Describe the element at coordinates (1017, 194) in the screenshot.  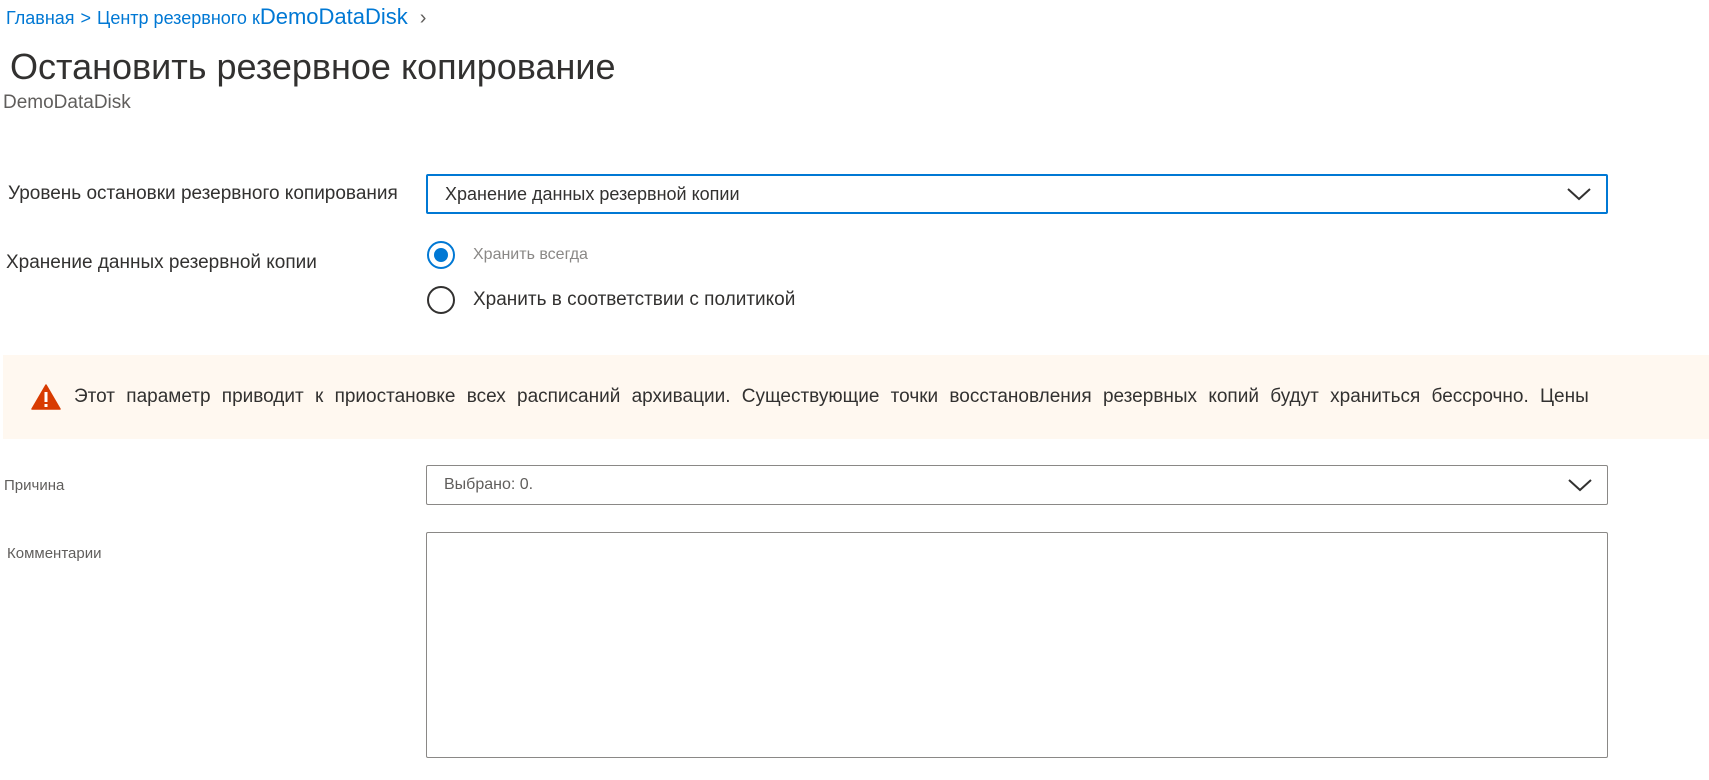
I see `stop-level-dropdown: Хранение данных резервной копии` at that location.